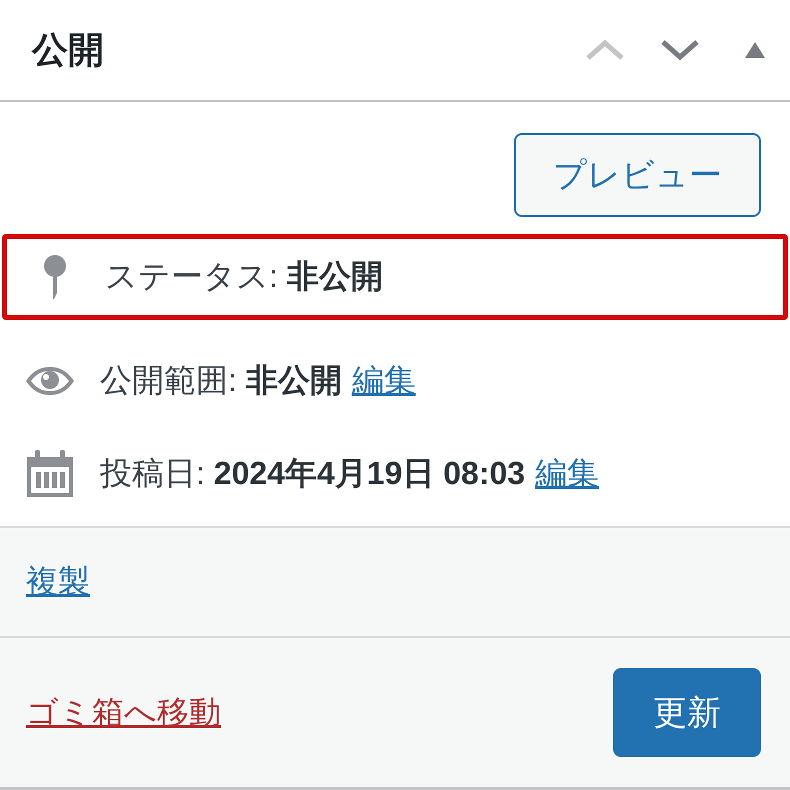 The image size is (790, 790). I want to click on chevron-up-icon, so click(605, 50).